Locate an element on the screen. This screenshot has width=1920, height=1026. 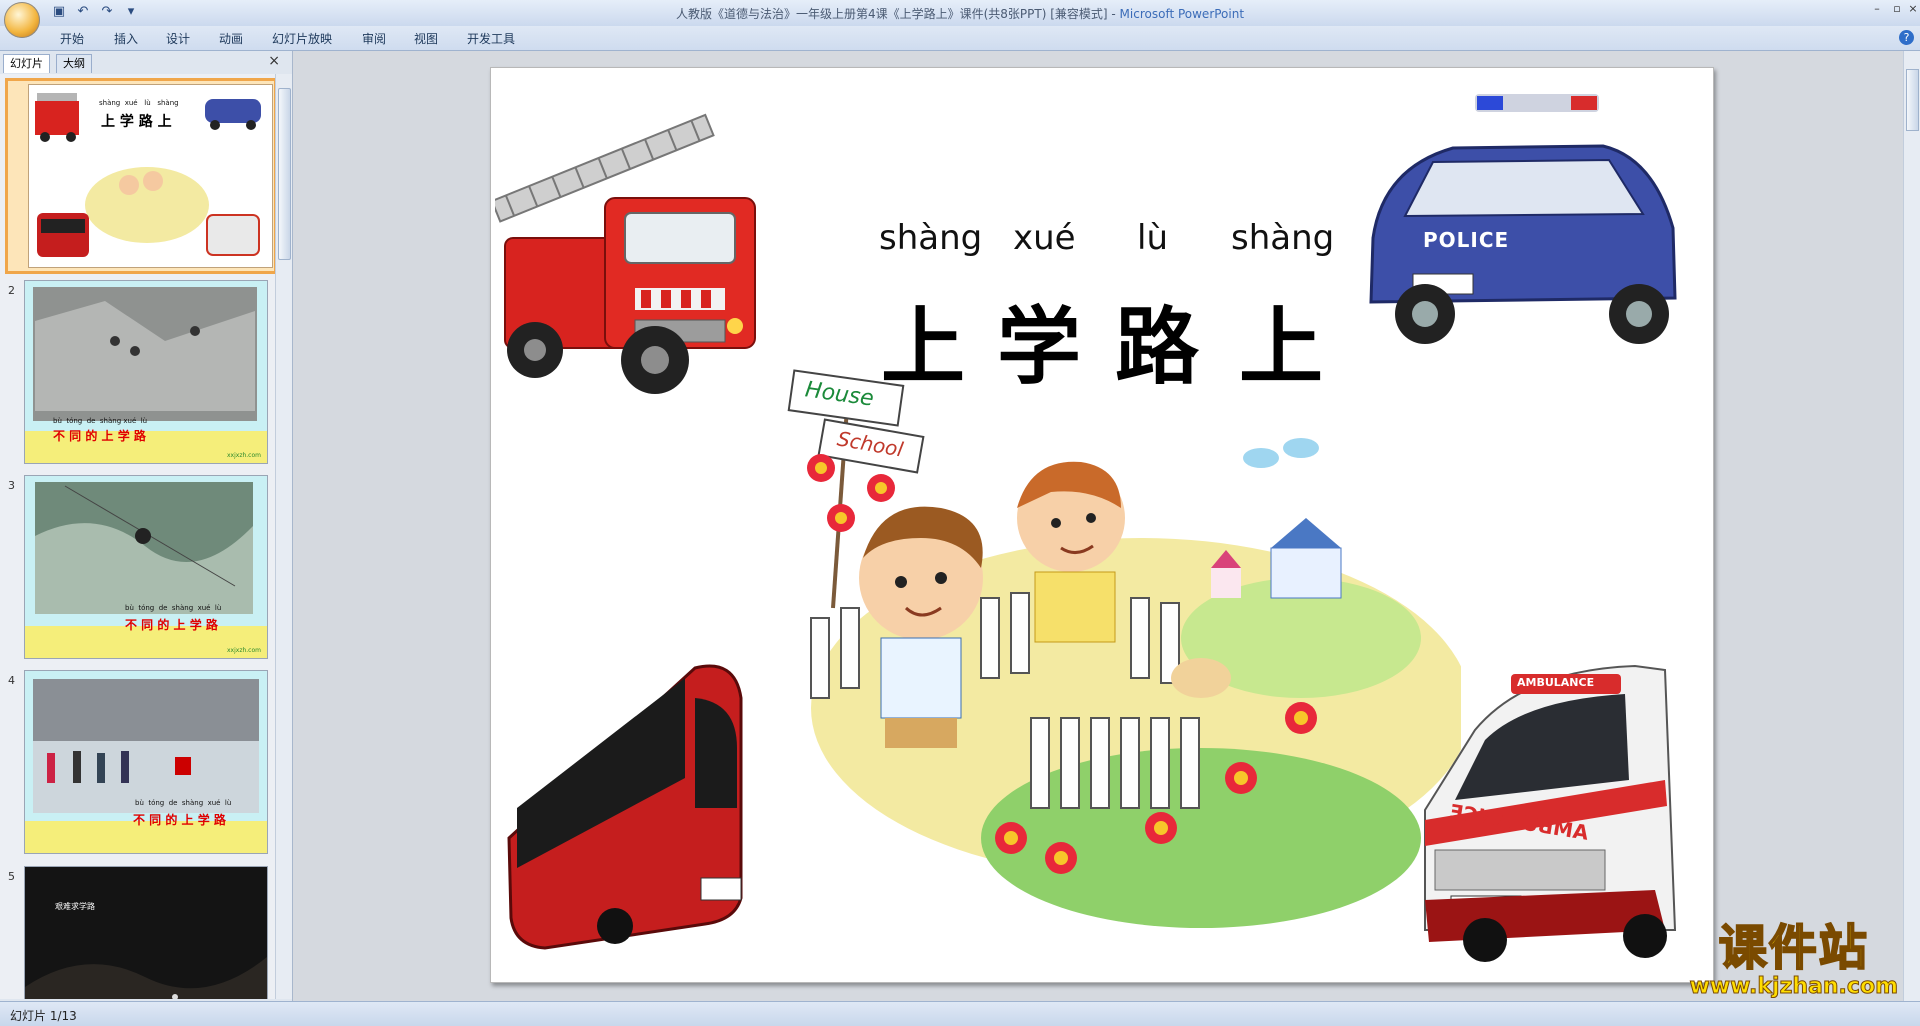
thumbnail-5-title: 艰难求学路 is located at coordinates (75, 906).